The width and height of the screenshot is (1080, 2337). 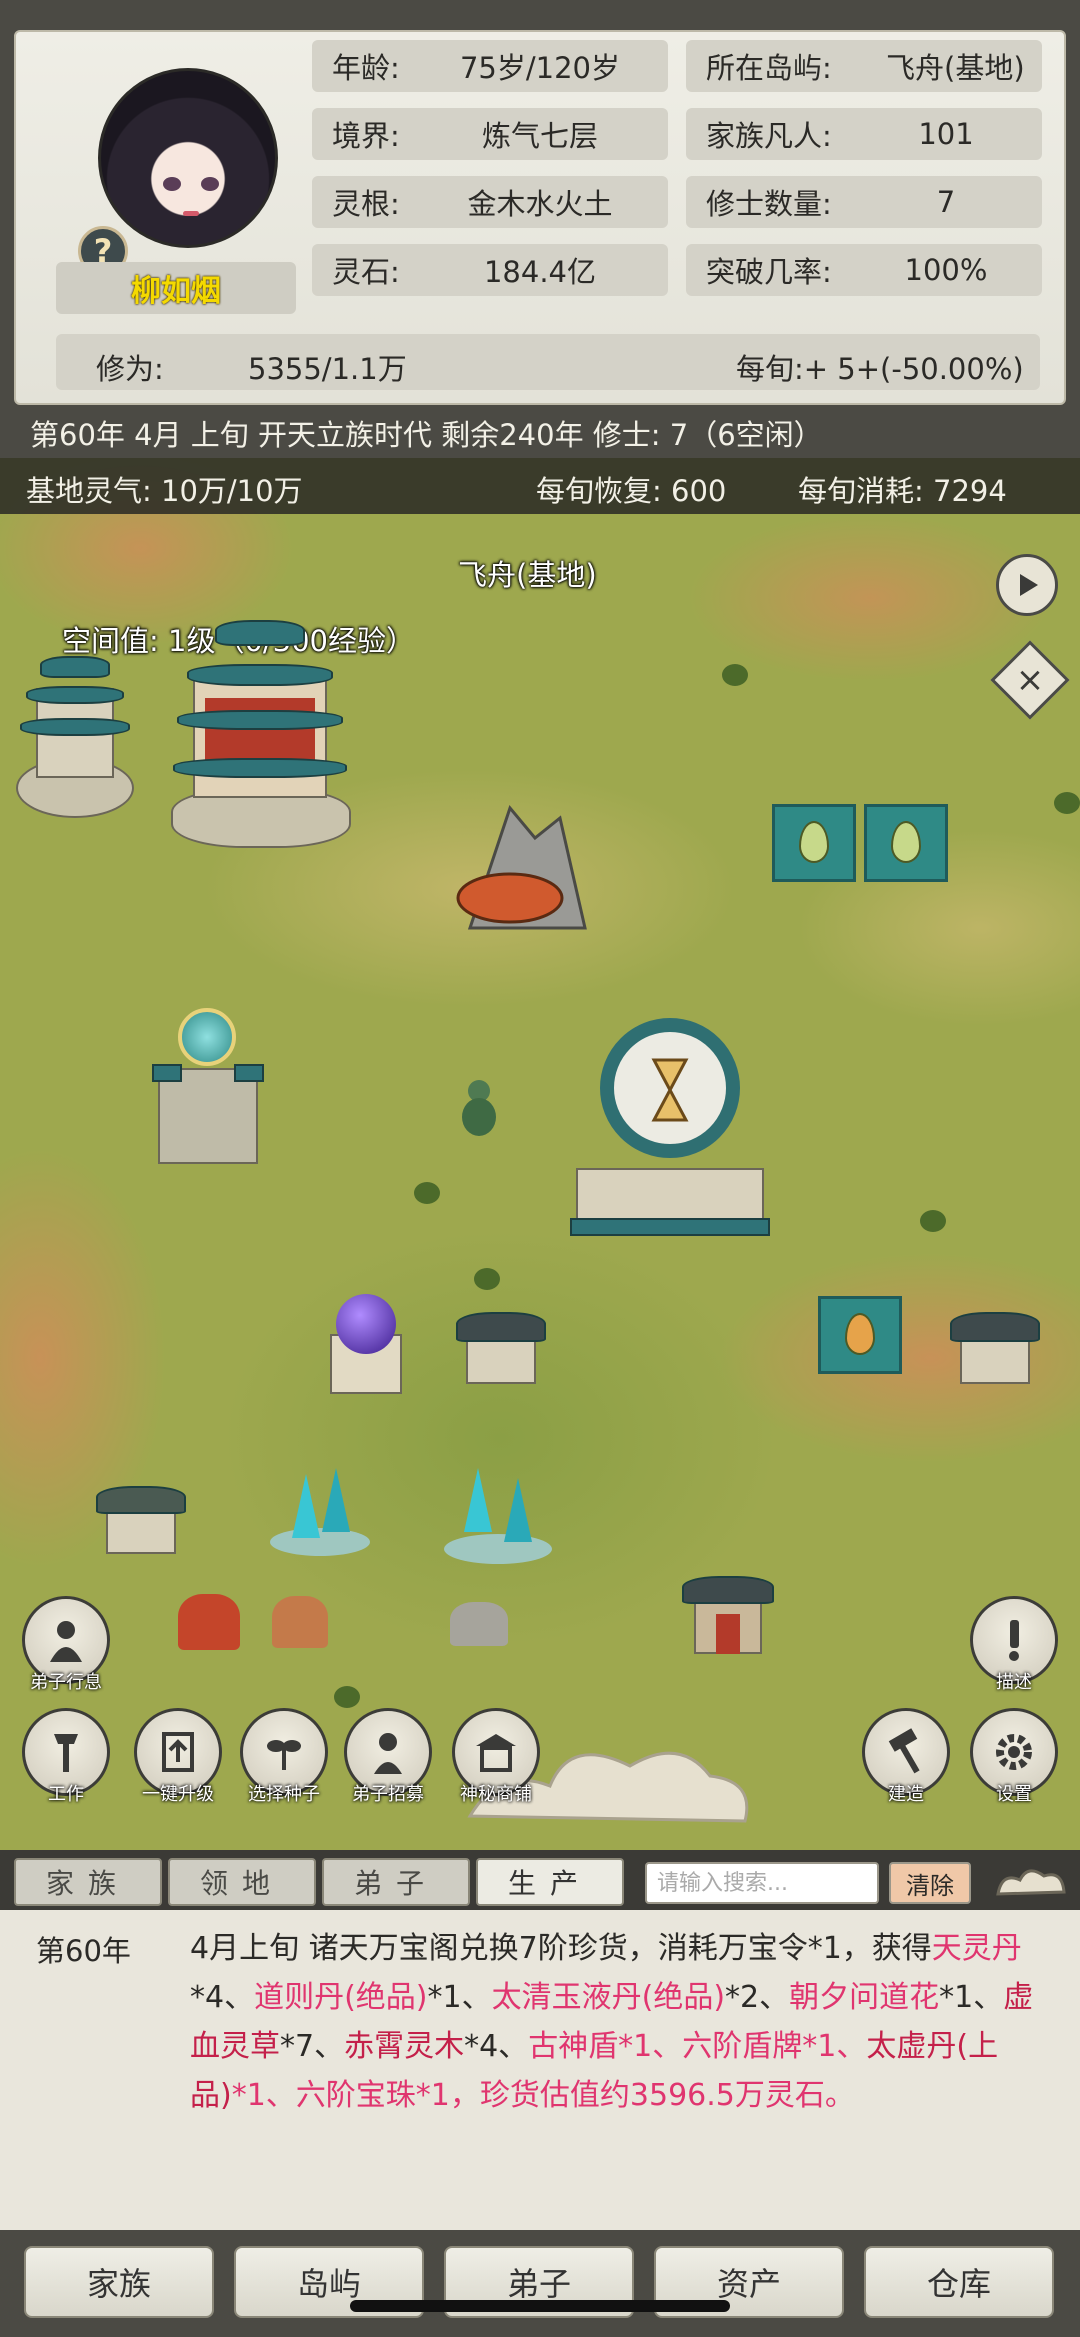 What do you see at coordinates (209, 1622) in the screenshot?
I see `red-ore-rock` at bounding box center [209, 1622].